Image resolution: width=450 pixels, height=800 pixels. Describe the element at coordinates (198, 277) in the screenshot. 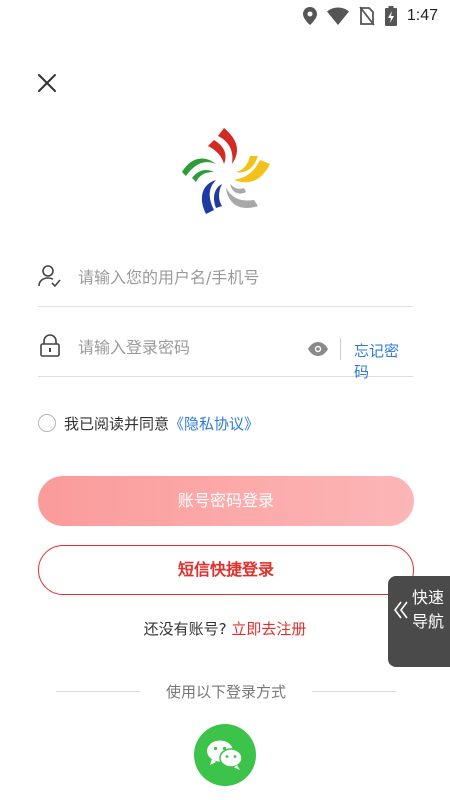

I see `username-input` at that location.